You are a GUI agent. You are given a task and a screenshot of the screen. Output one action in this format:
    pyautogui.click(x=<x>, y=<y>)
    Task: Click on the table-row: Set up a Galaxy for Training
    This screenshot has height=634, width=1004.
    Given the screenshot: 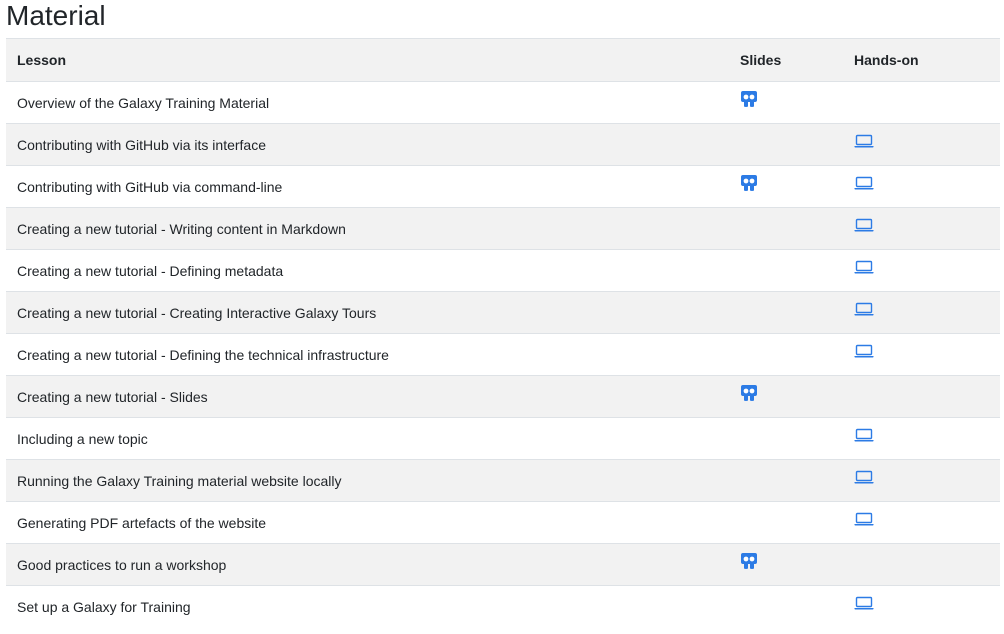 What is the action you would take?
    pyautogui.click(x=503, y=606)
    